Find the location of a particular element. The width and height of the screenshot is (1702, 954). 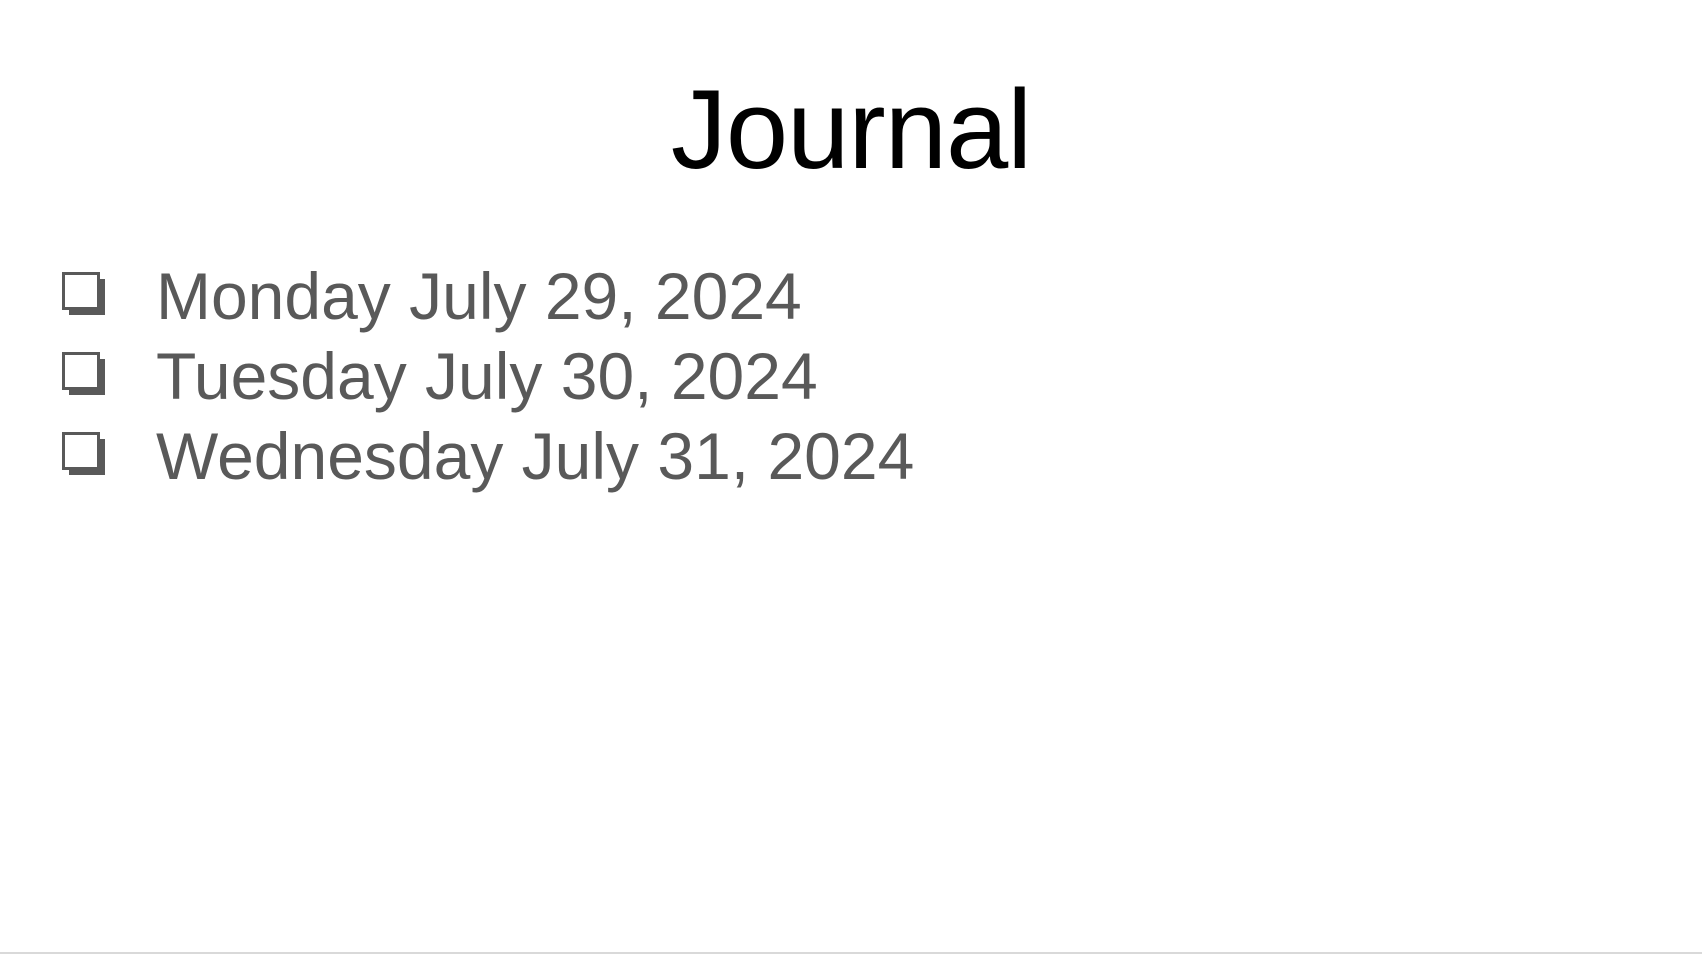

list-item: Monday July 29, 2024 is located at coordinates (488, 296).